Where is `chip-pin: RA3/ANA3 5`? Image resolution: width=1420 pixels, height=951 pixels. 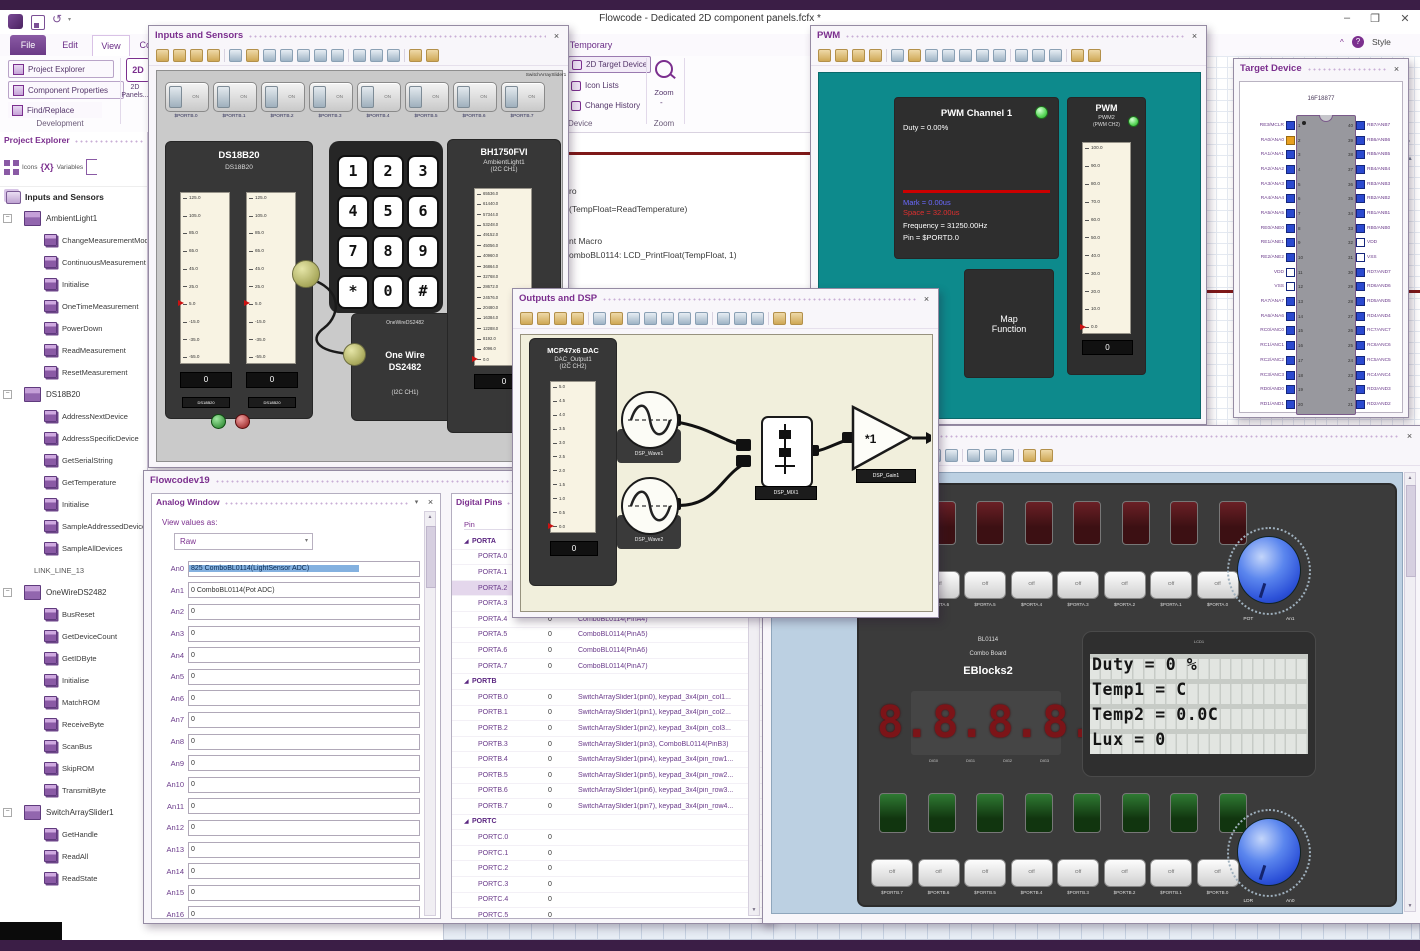 chip-pin: RA3/ANA3 5 is located at coordinates (1279, 184).